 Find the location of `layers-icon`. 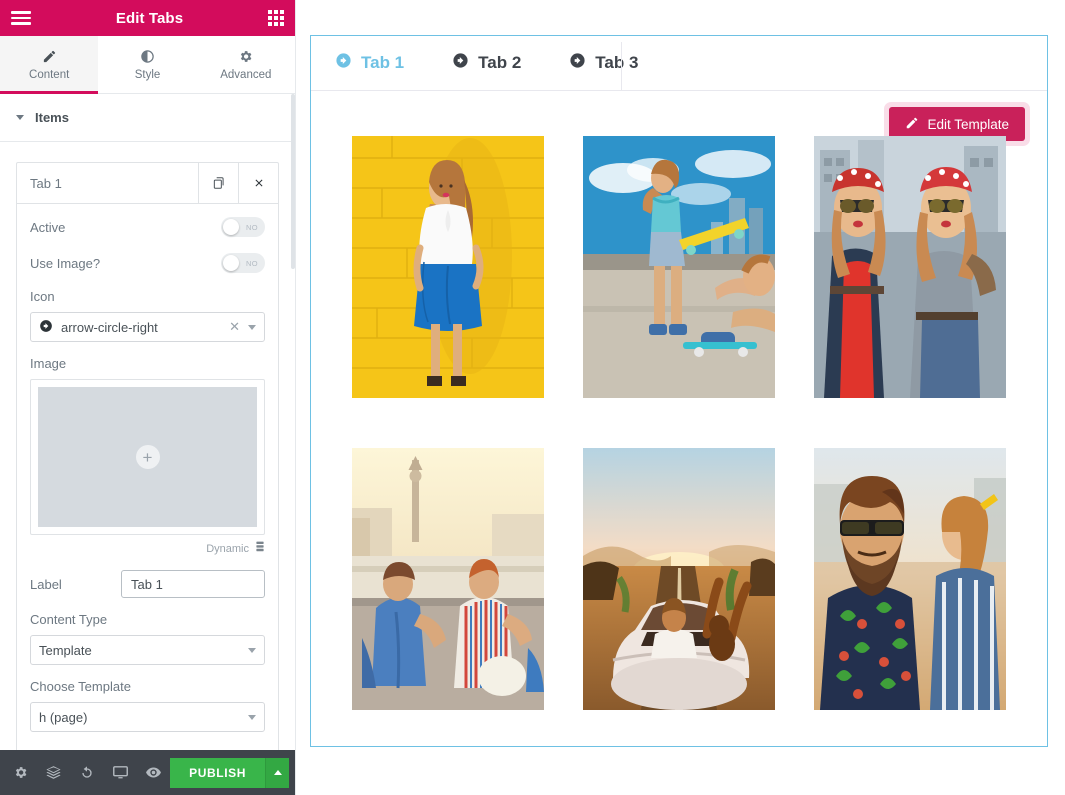

layers-icon is located at coordinates (53, 772).